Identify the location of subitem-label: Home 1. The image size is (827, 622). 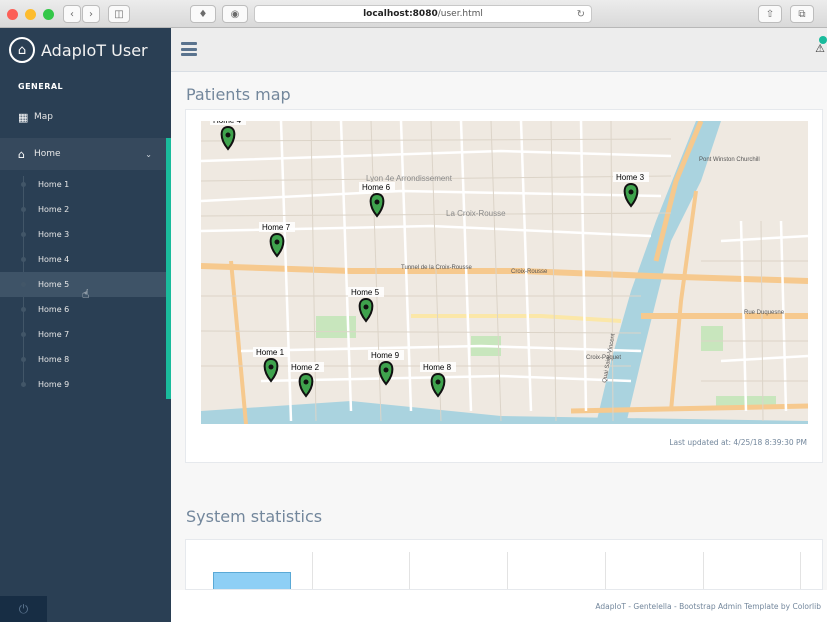
(54, 184).